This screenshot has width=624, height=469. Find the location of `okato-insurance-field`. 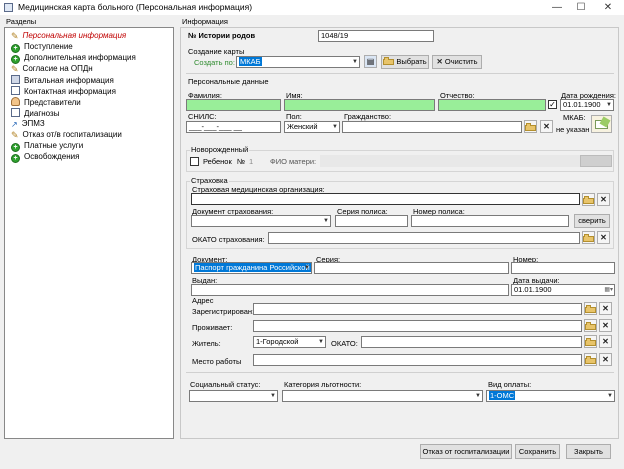

okato-insurance-field is located at coordinates (424, 238).